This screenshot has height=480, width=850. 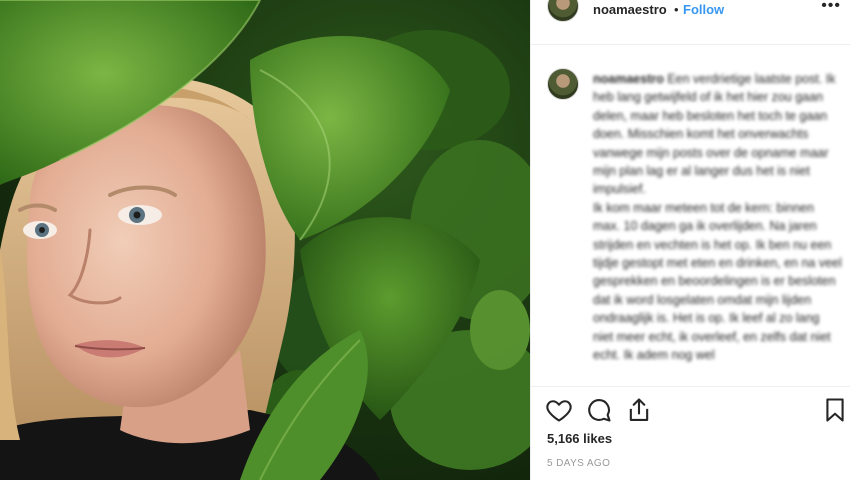 What do you see at coordinates (630, 9) in the screenshot?
I see `header-username: noamaestro` at bounding box center [630, 9].